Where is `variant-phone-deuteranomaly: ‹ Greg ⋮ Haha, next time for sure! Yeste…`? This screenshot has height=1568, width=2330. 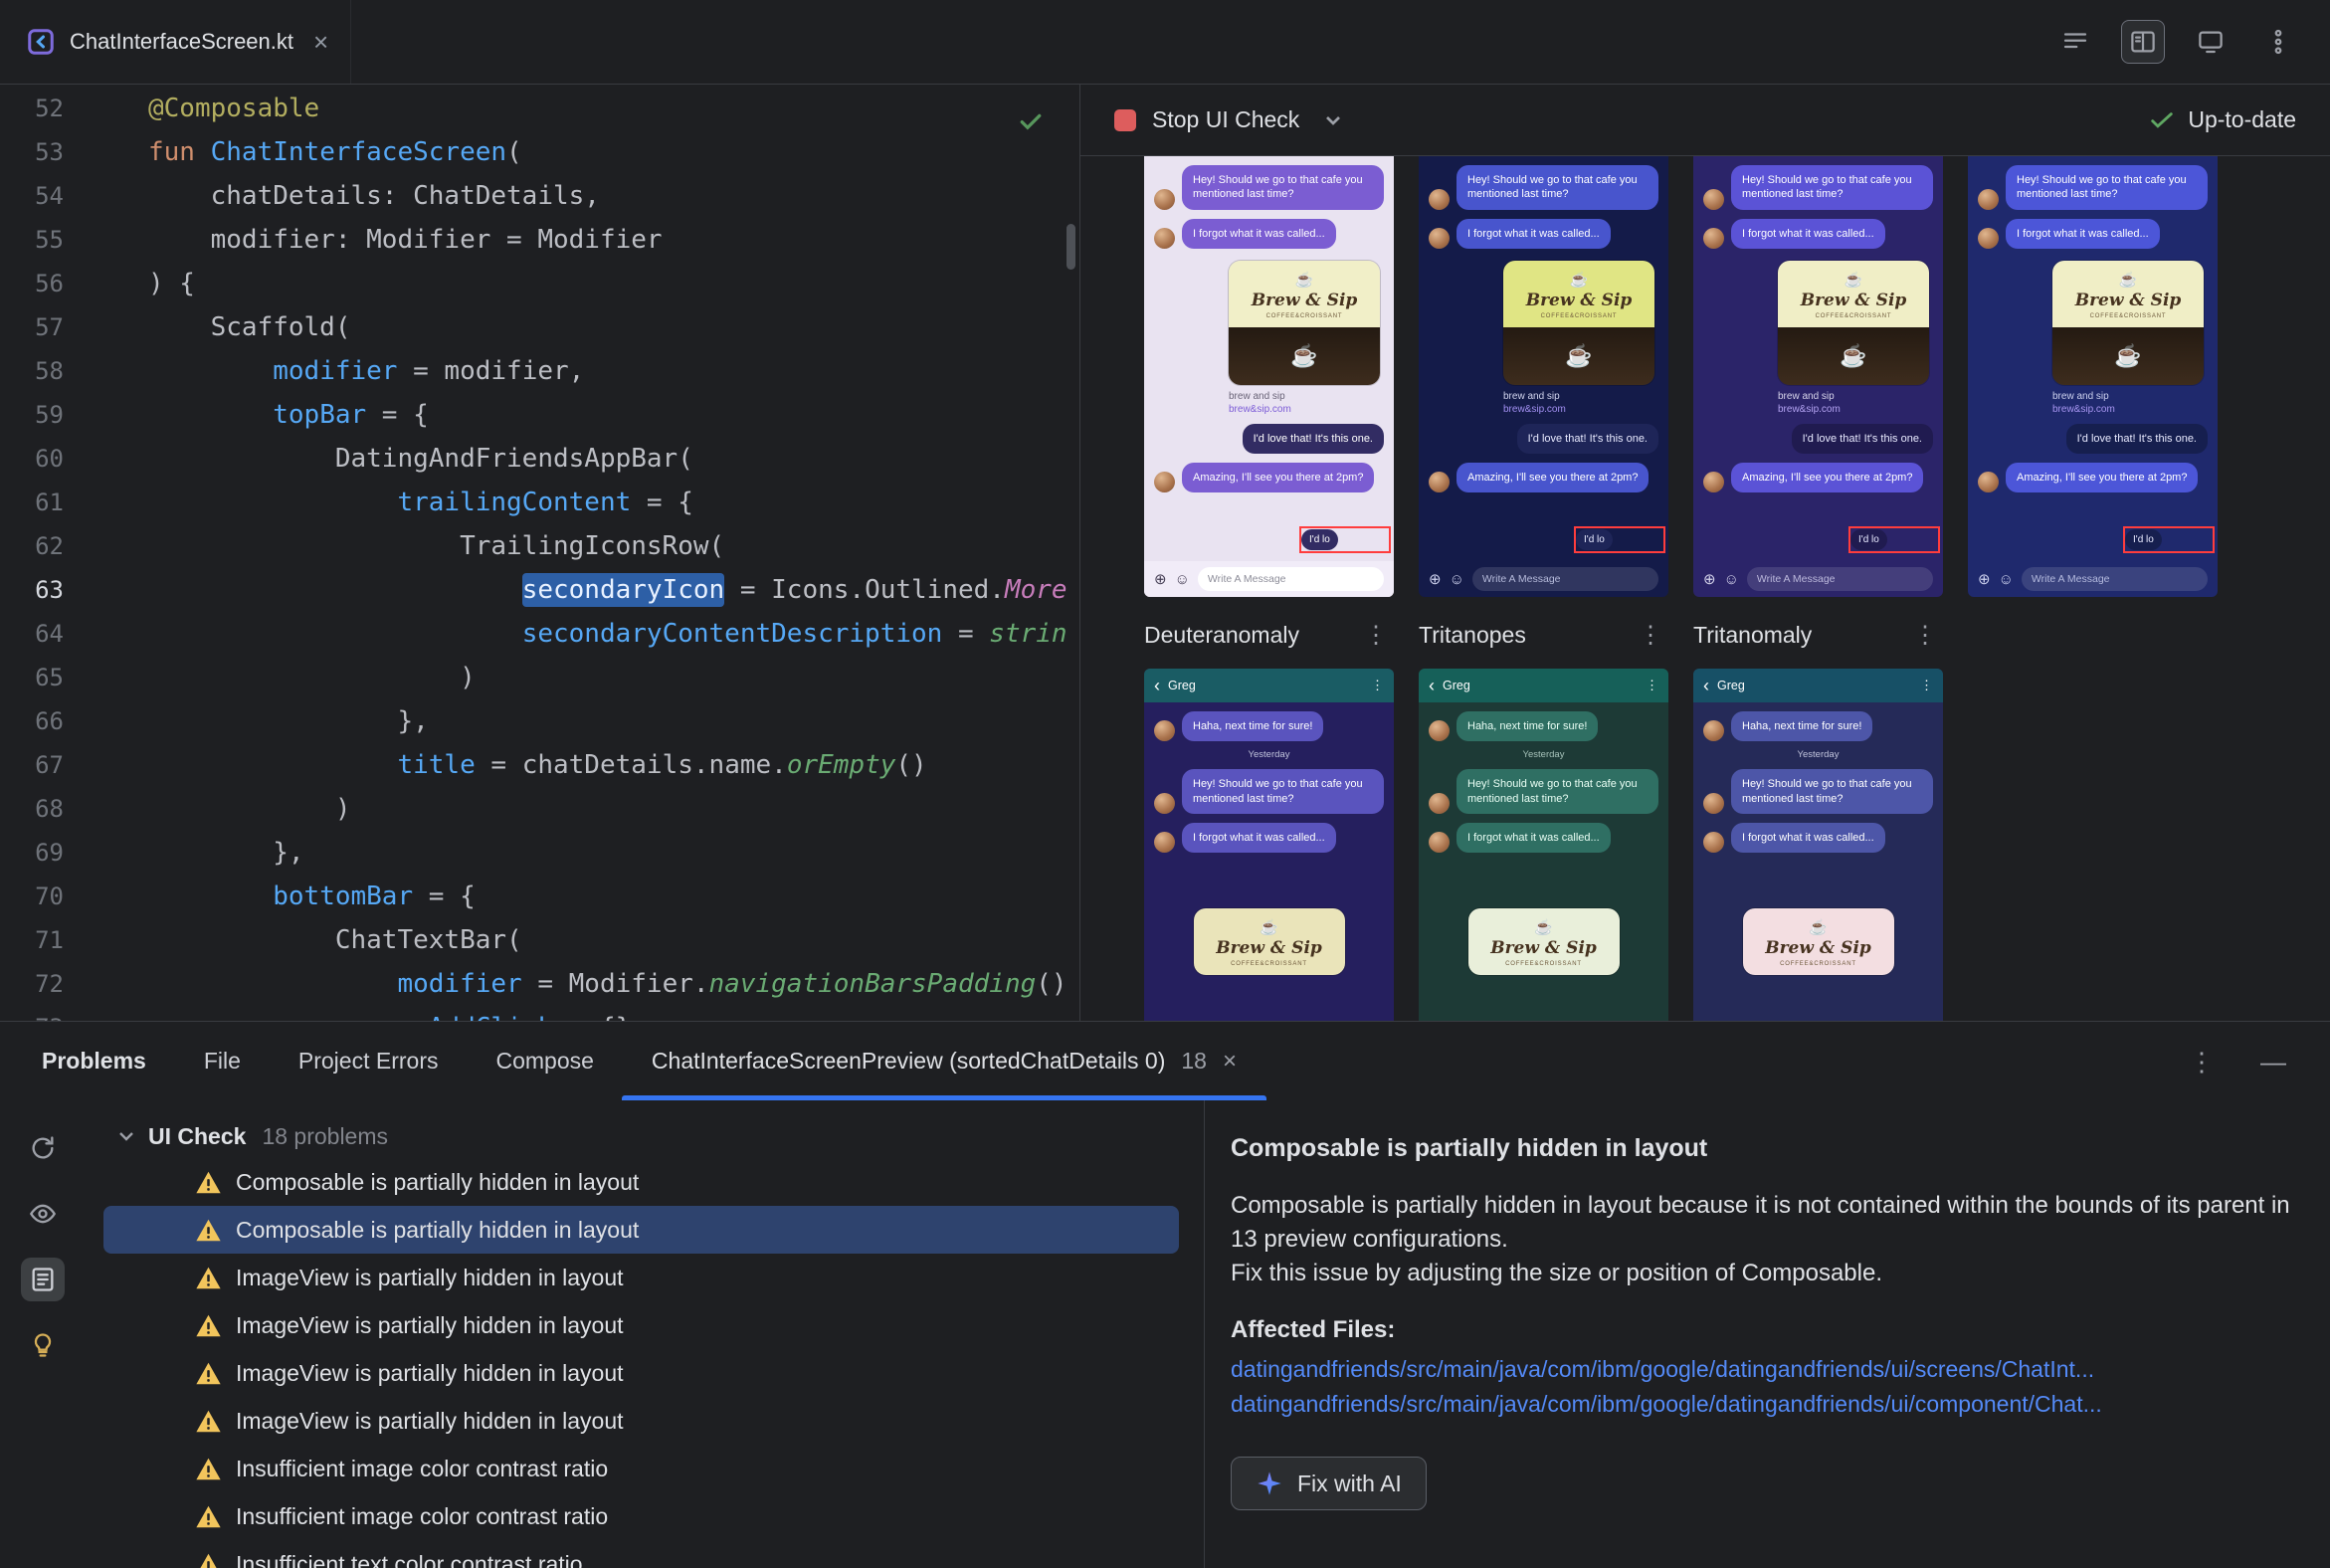
variant-phone-deuteranomaly: ‹ Greg ⋮ Haha, next time for sure! Yeste… is located at coordinates (1269, 845).